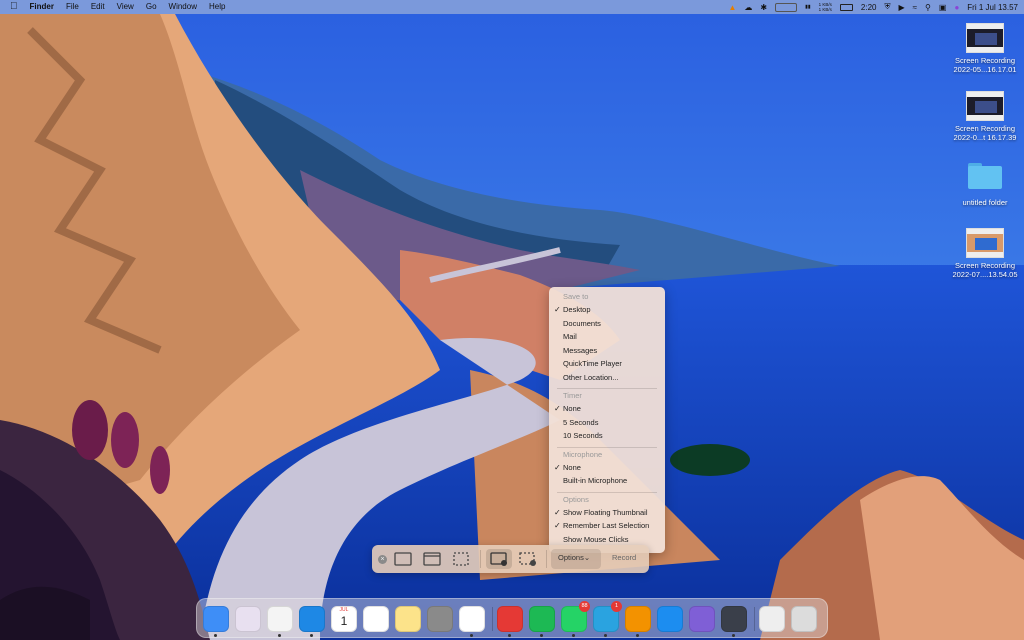 The height and width of the screenshot is (640, 1024). Describe the element at coordinates (98, 7) in the screenshot. I see `menu-edit: Edit` at that location.